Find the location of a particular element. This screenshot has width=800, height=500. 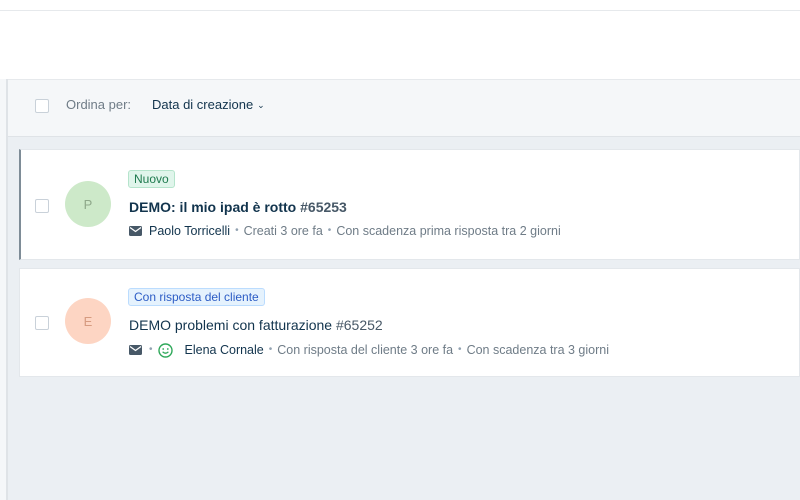

avatar: P is located at coordinates (88, 204).